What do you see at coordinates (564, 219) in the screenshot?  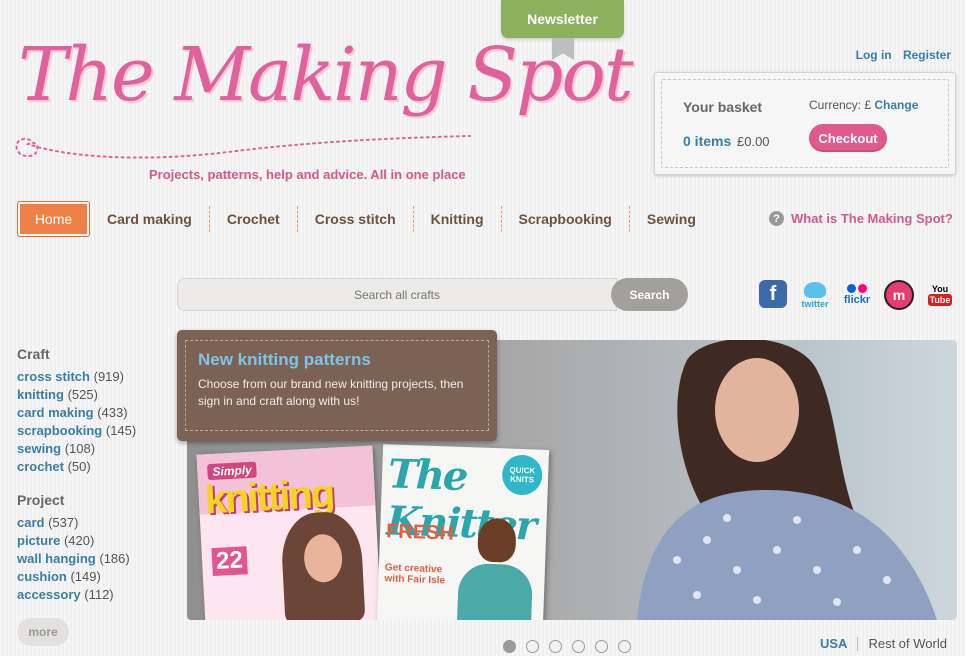 I see `nav-scrapbooking: Scrapbooking` at bounding box center [564, 219].